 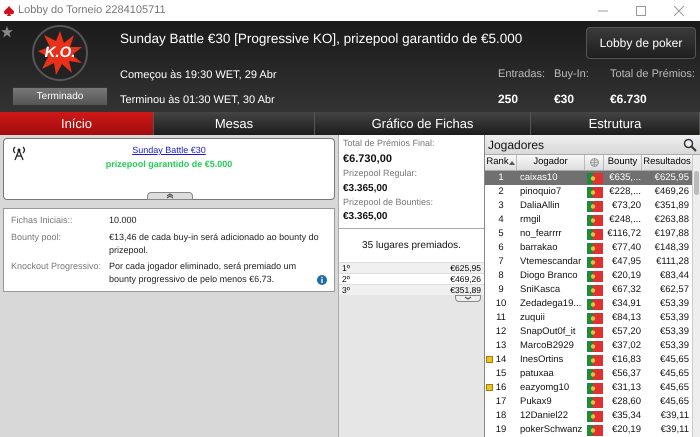 I want to click on start-time: Começou às 19:30 WET, 29 Abr, so click(x=198, y=75).